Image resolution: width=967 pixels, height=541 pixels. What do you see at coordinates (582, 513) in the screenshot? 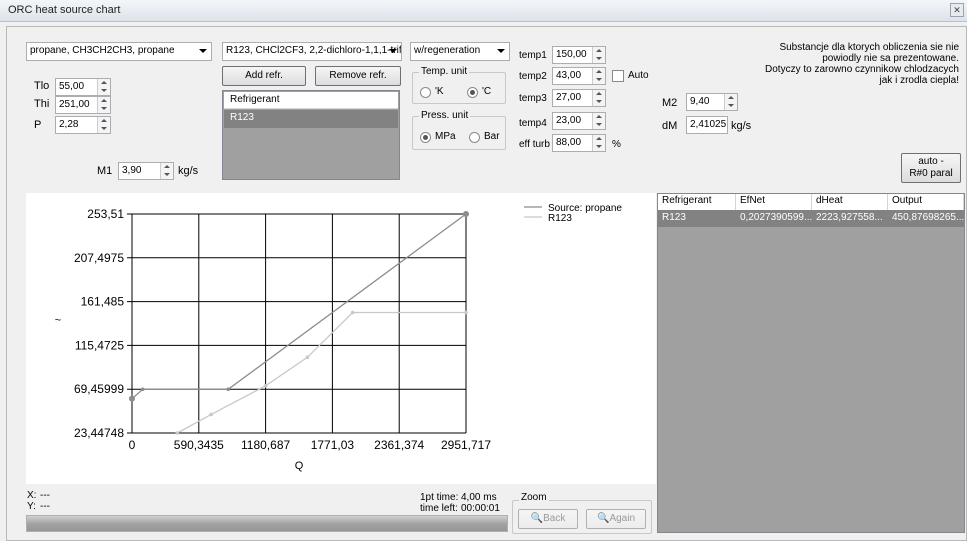
I see `zoom-group: Zoom 🔍Back 🔍Again` at bounding box center [582, 513].